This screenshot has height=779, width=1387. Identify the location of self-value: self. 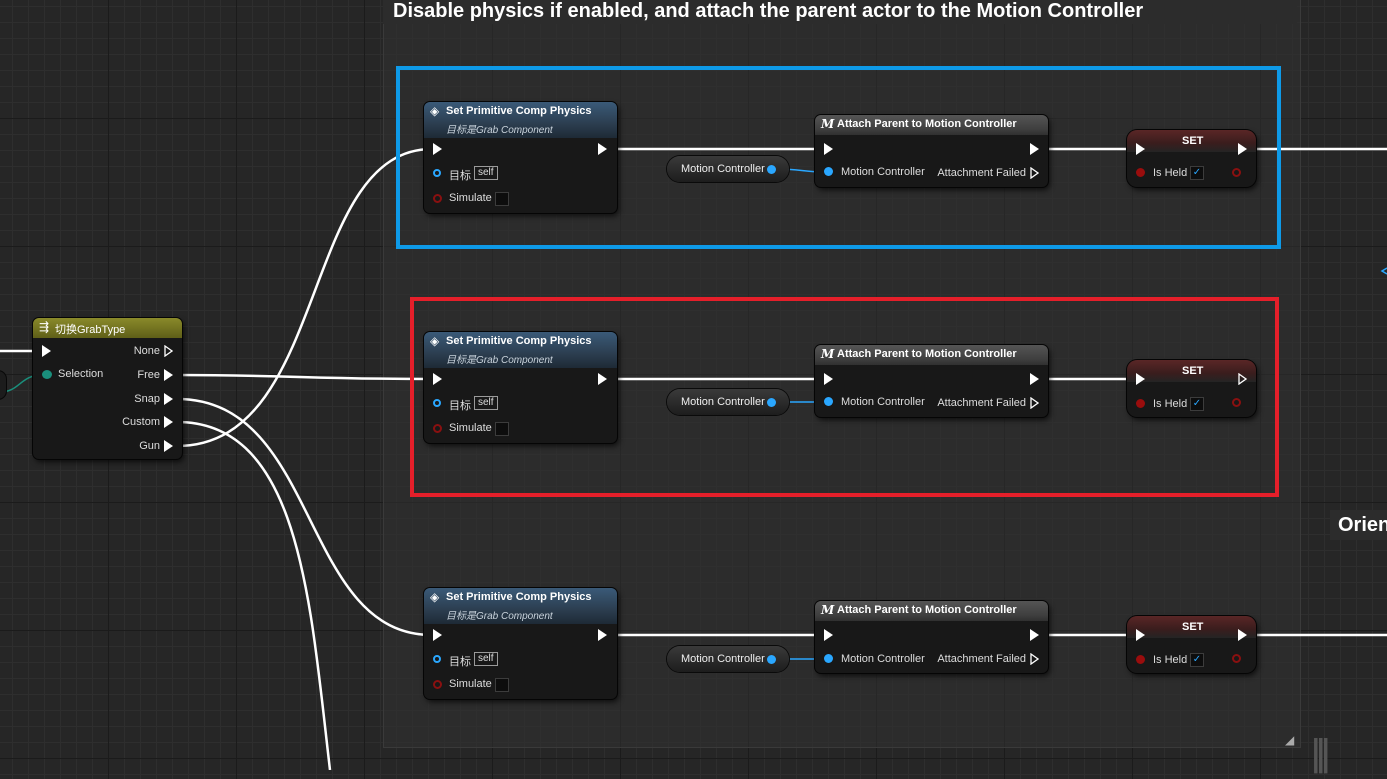
(486, 659).